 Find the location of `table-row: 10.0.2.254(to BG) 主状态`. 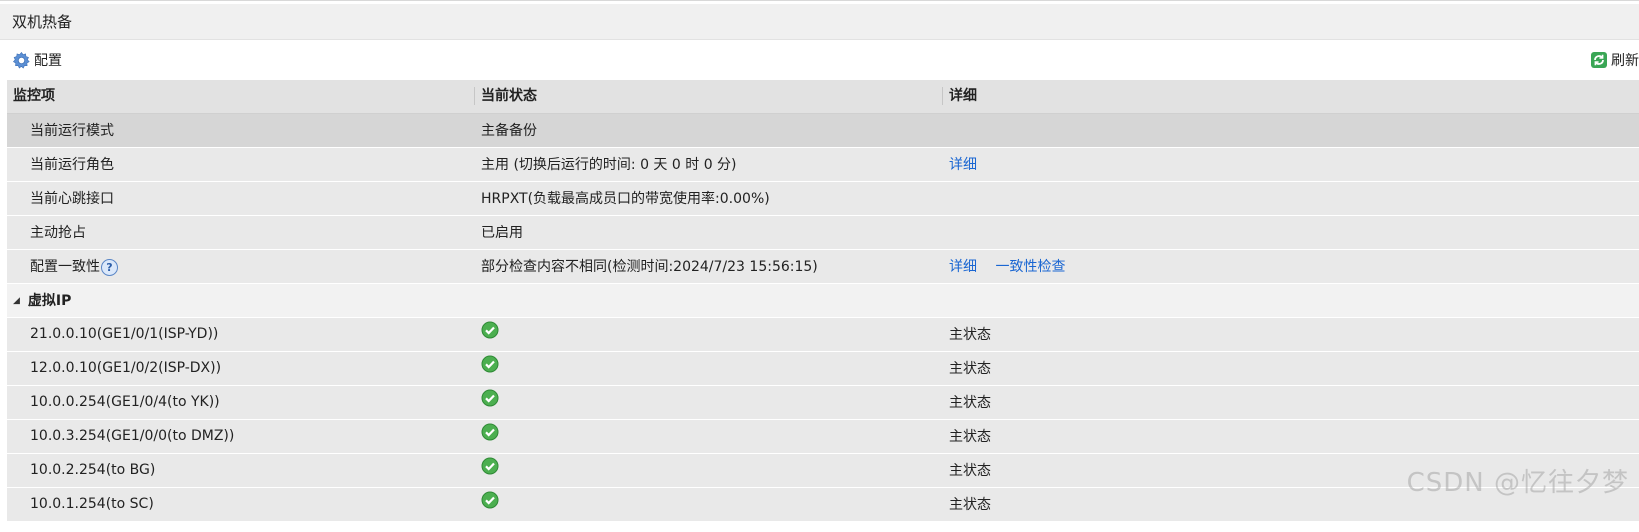

table-row: 10.0.2.254(to BG) 主状态 is located at coordinates (823, 470).